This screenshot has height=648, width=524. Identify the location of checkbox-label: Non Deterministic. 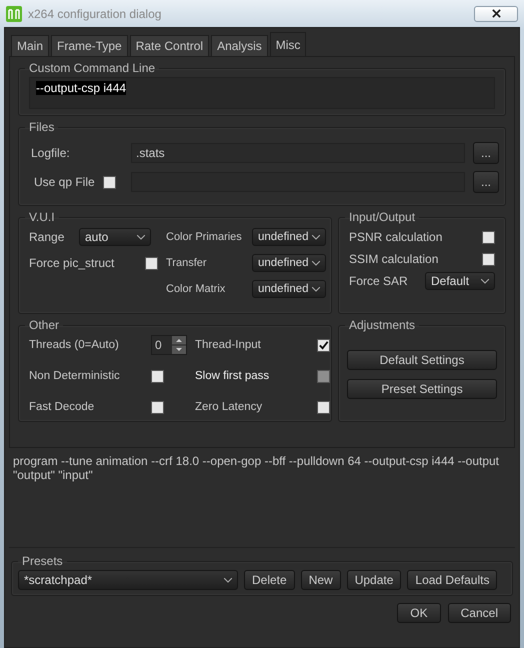
(75, 376).